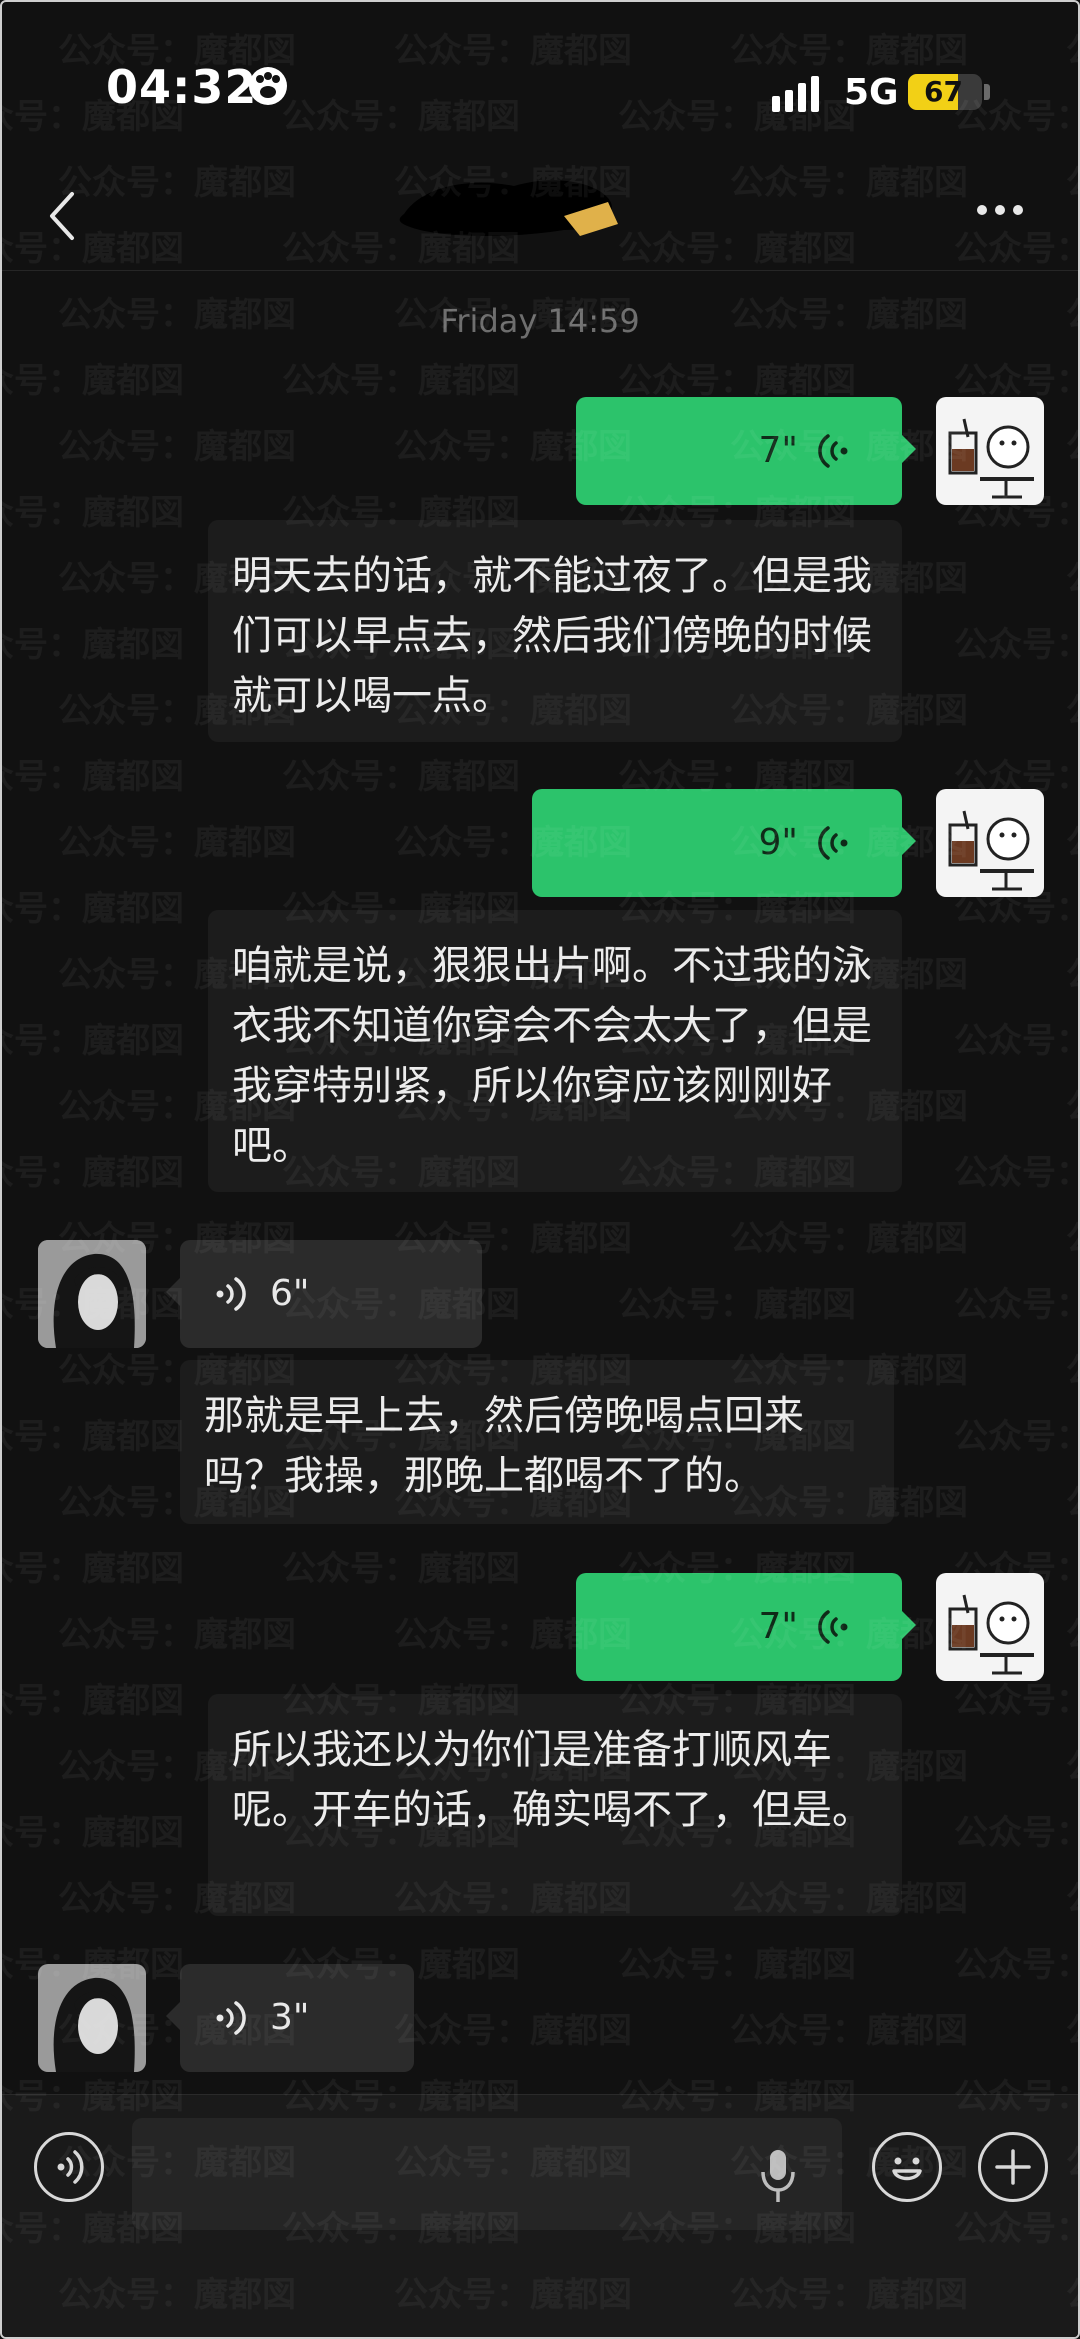 This screenshot has width=1080, height=2339. Describe the element at coordinates (778, 2176) in the screenshot. I see `microphone-icon` at that location.